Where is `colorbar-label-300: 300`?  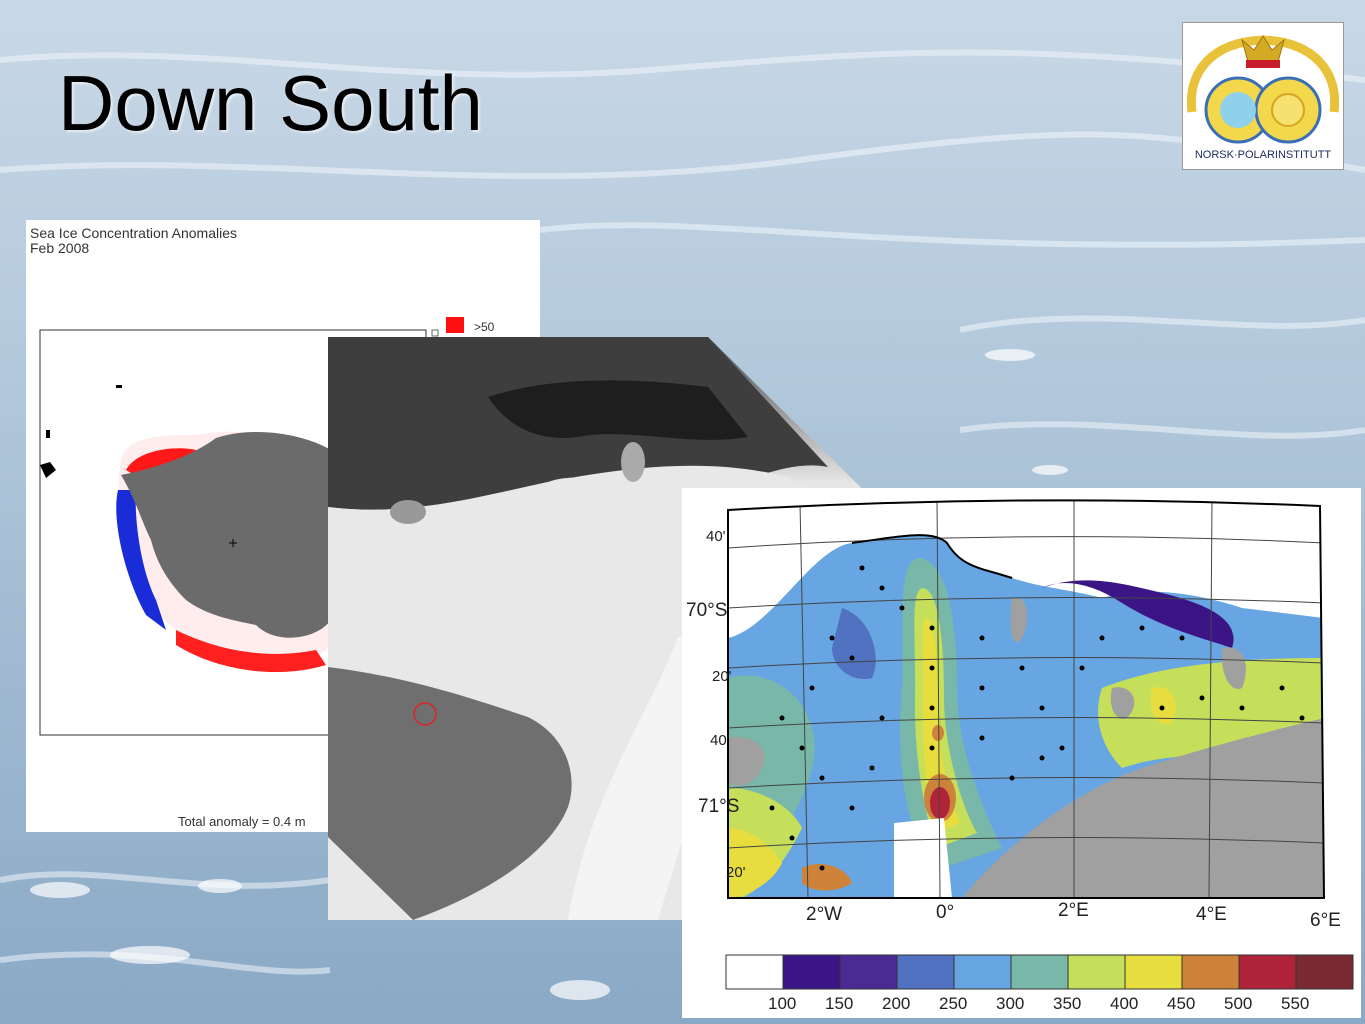 colorbar-label-300: 300 is located at coordinates (1010, 1003).